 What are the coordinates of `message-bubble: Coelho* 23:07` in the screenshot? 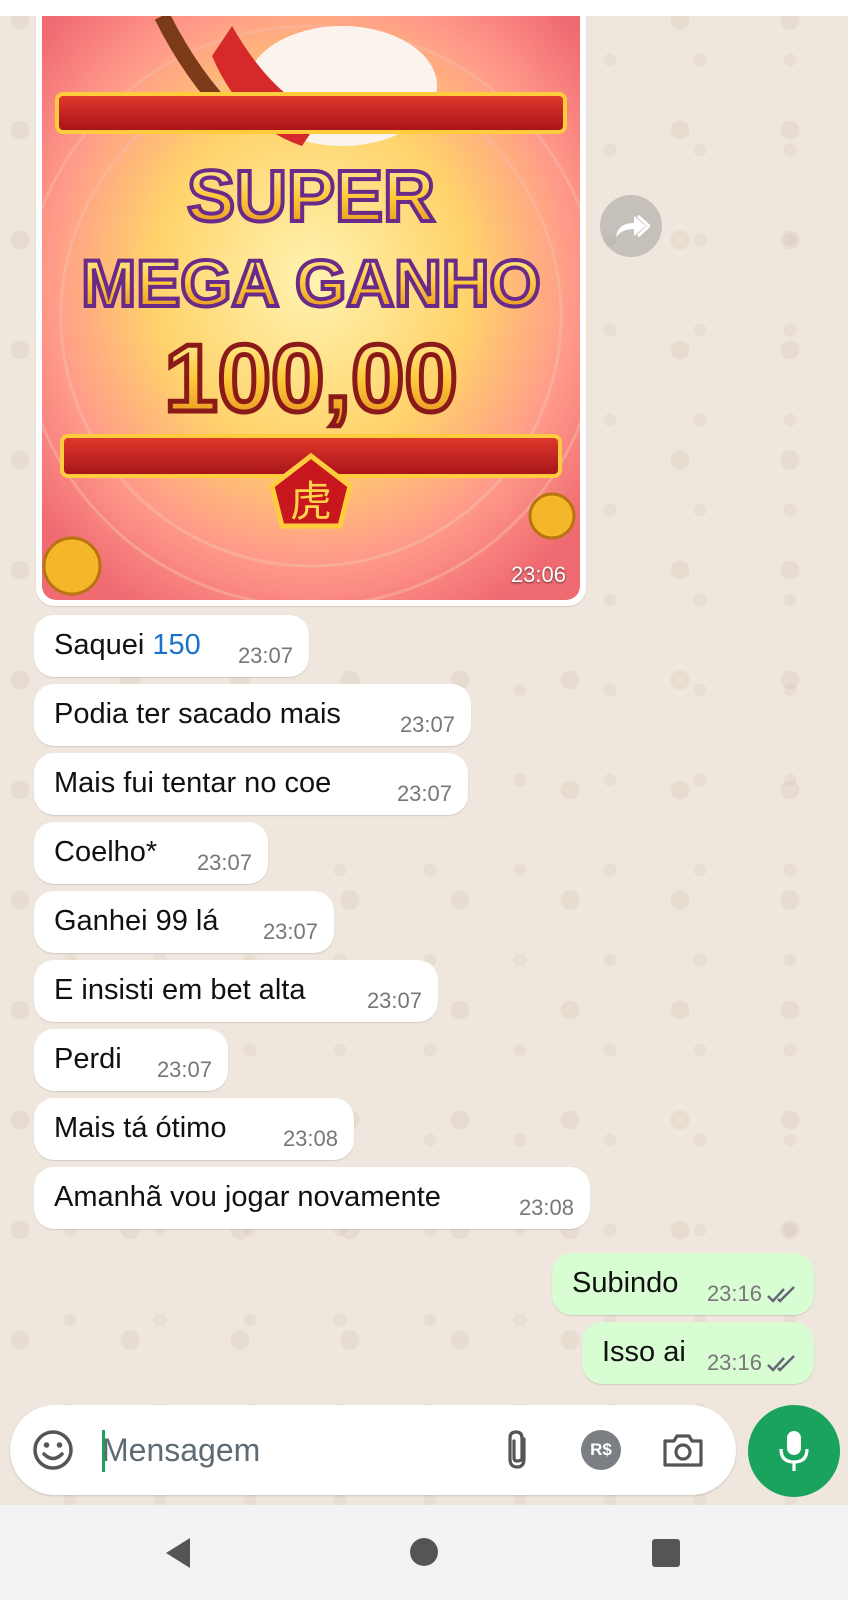 It's located at (151, 853).